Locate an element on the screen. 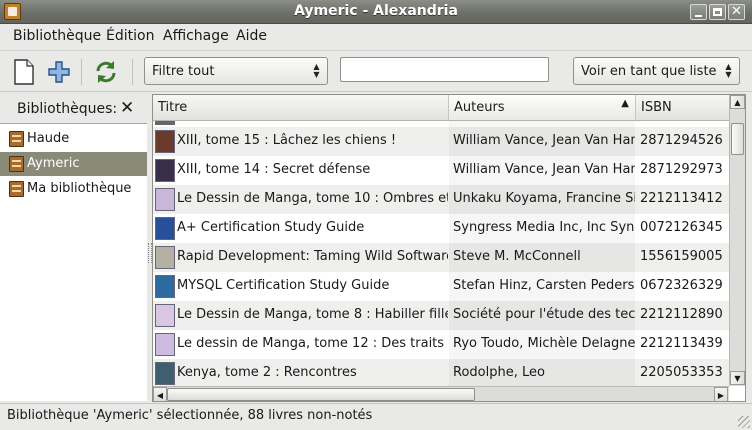 This screenshot has width=752, height=430. view-mode-dropdown: Voir en tant que liste ▲ ▼ is located at coordinates (656, 71).